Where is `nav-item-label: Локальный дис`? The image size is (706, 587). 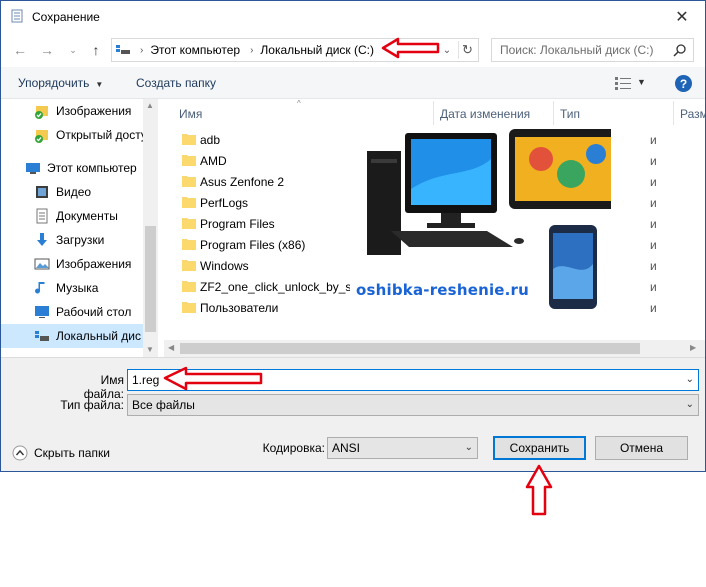
nav-item-label: Локальный дис is located at coordinates (98, 336).